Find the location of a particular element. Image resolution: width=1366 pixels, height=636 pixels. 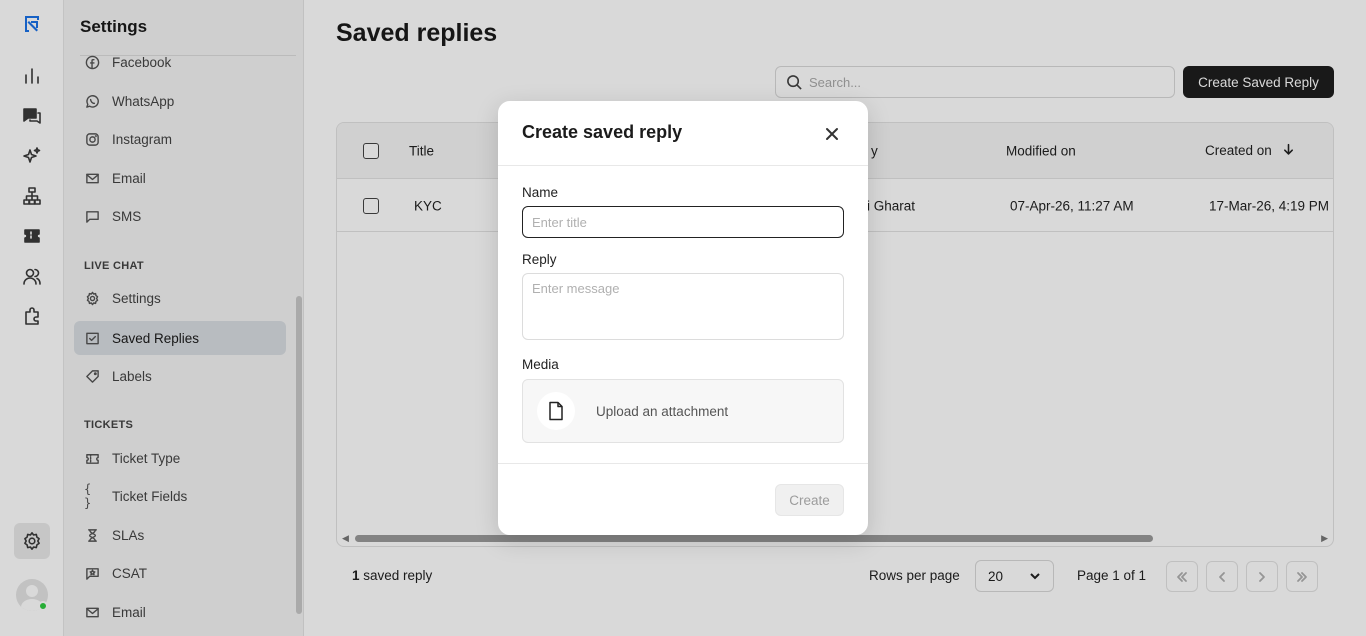

reply-textarea is located at coordinates (683, 306).